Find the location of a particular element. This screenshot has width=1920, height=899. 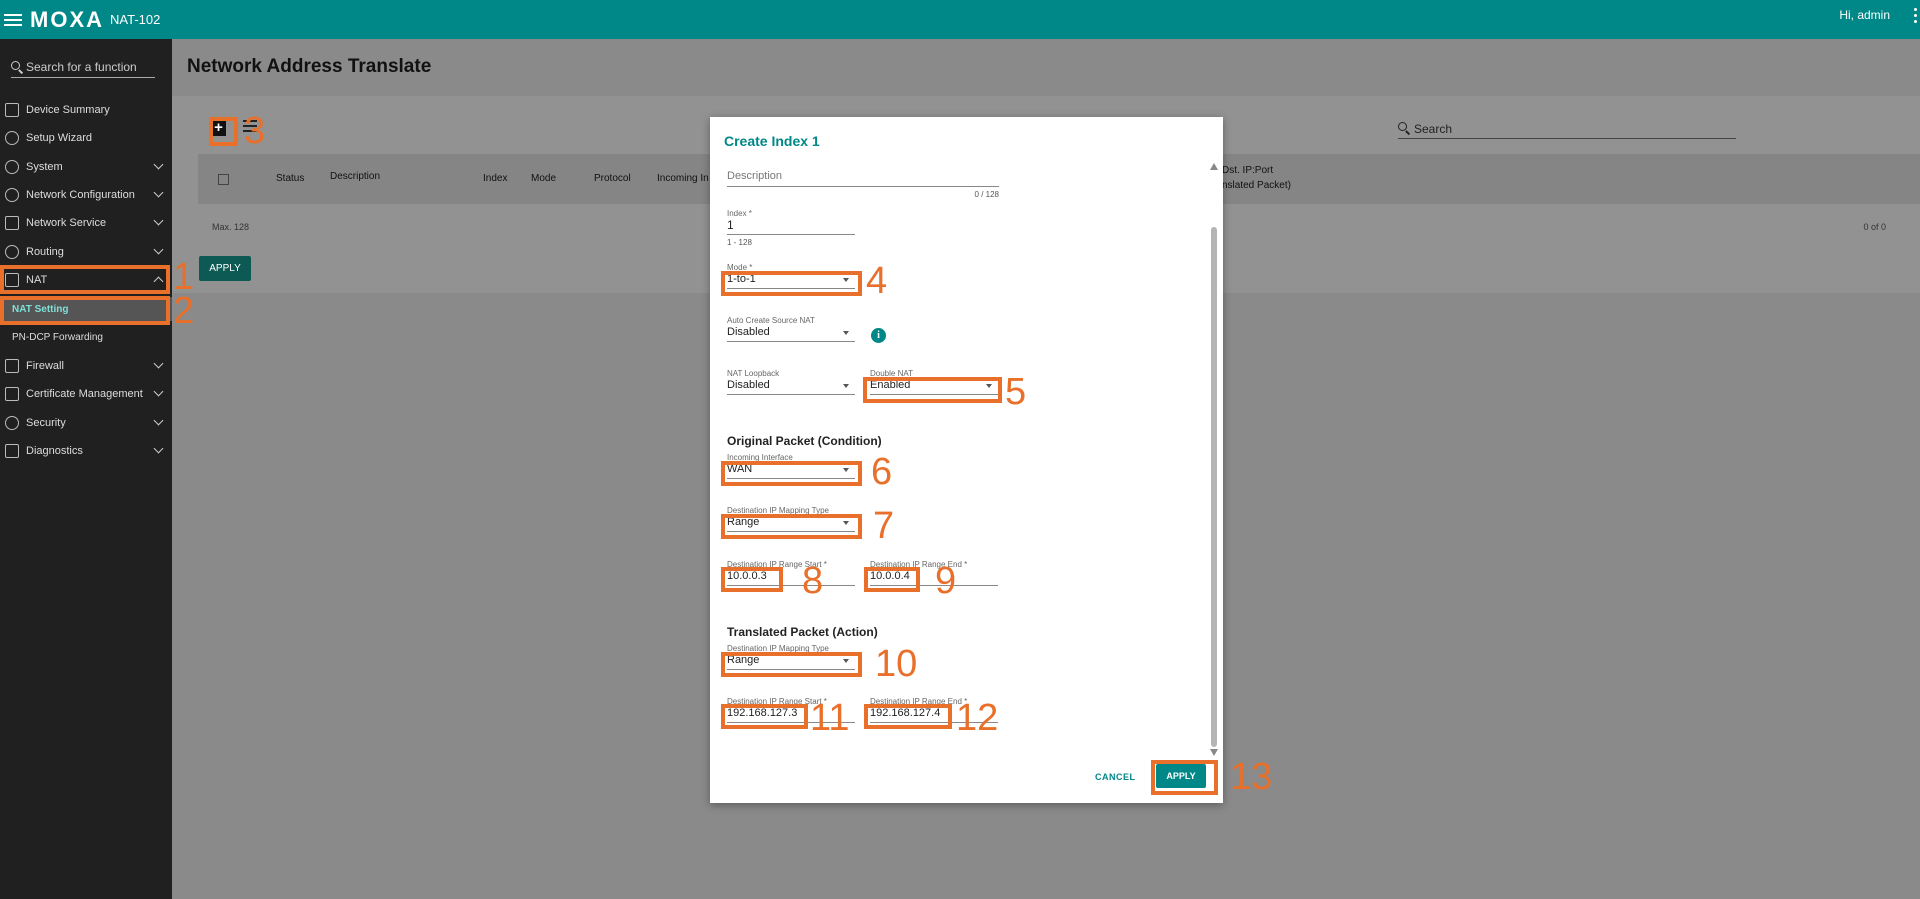

scroll-thumb is located at coordinates (1214, 487).